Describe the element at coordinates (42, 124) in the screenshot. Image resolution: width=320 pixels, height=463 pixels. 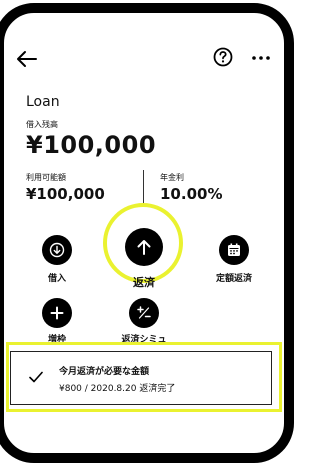
I see `balance-label: 借入残高` at that location.